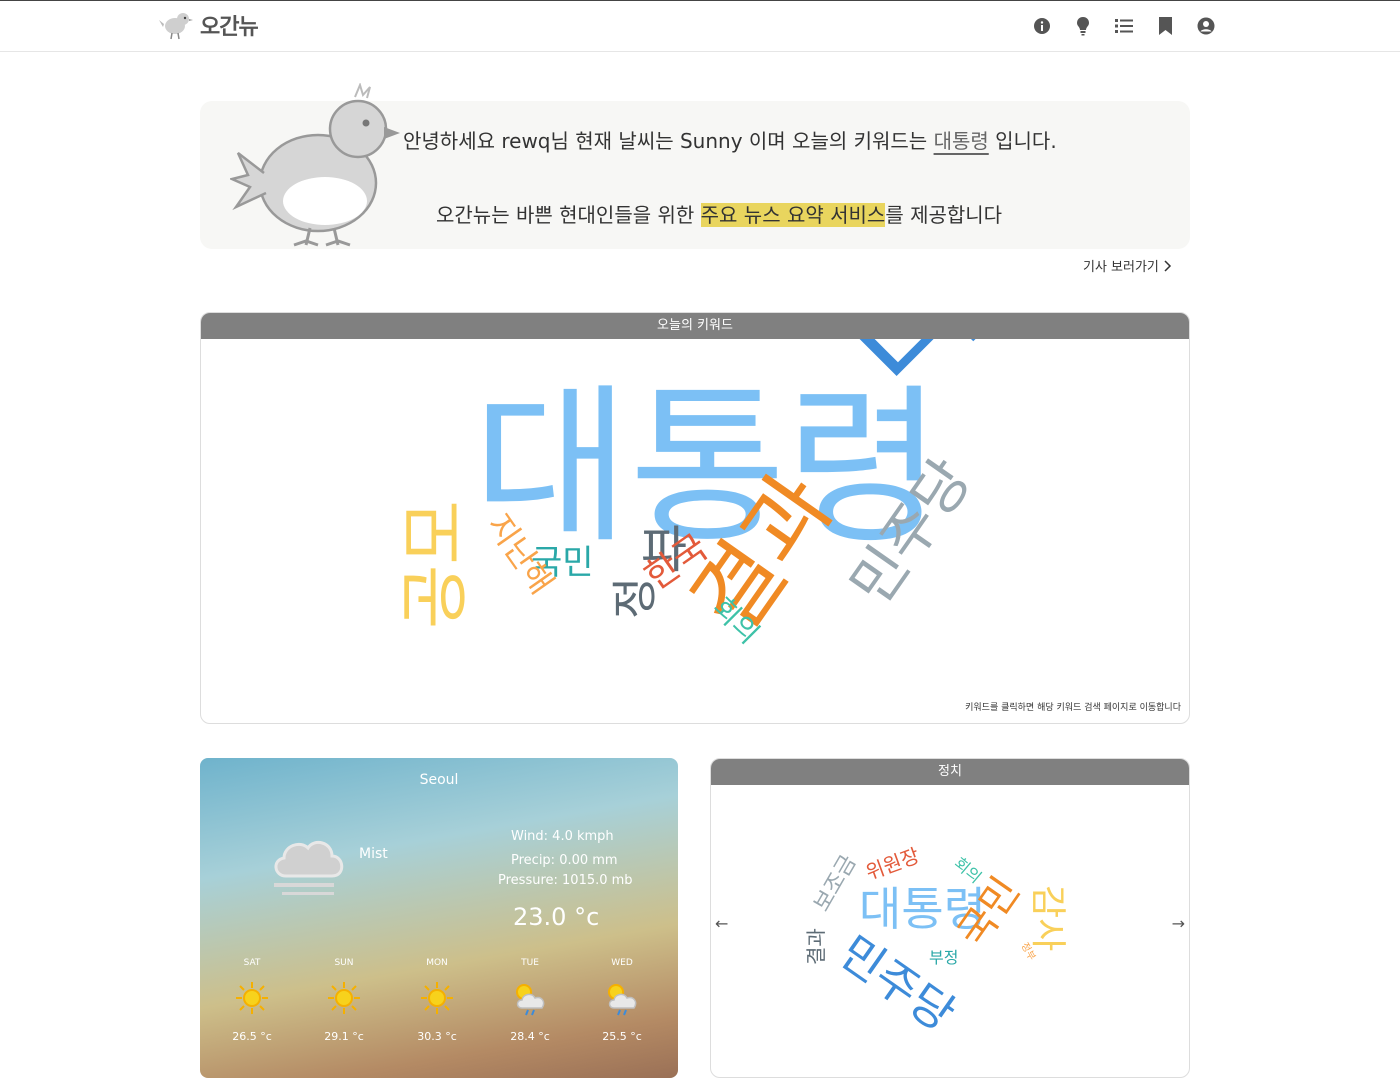 This screenshot has width=1400, height=1078. I want to click on politics-cloud-card: 정치 ← → 대통령 민주당 국민 감사 위원장 보조금 결과 회의 부정 정부, so click(950, 918).